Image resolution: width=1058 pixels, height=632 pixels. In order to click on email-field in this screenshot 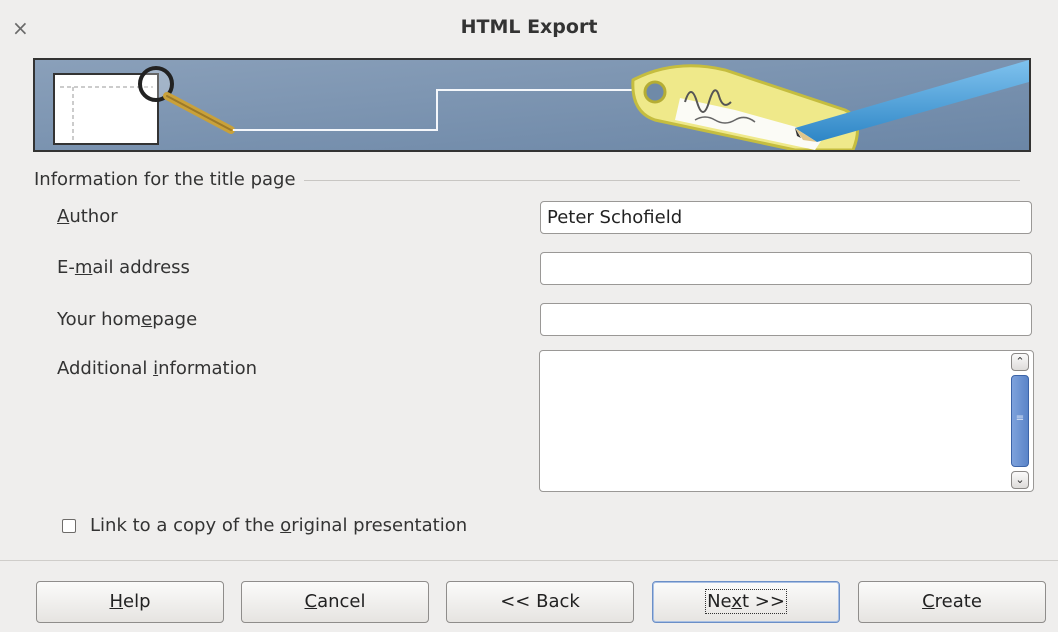, I will do `click(786, 268)`.